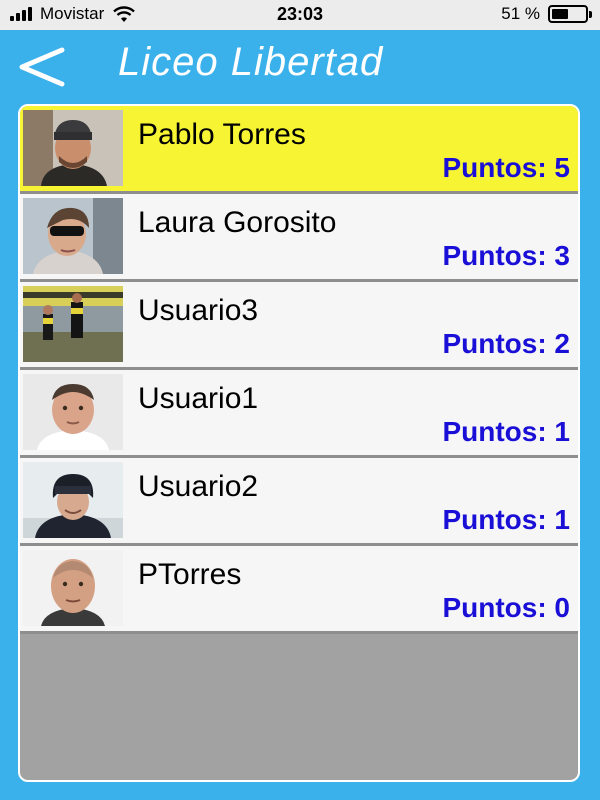 This screenshot has height=800, width=600. What do you see at coordinates (198, 310) in the screenshot?
I see `student-name: Usuario3` at bounding box center [198, 310].